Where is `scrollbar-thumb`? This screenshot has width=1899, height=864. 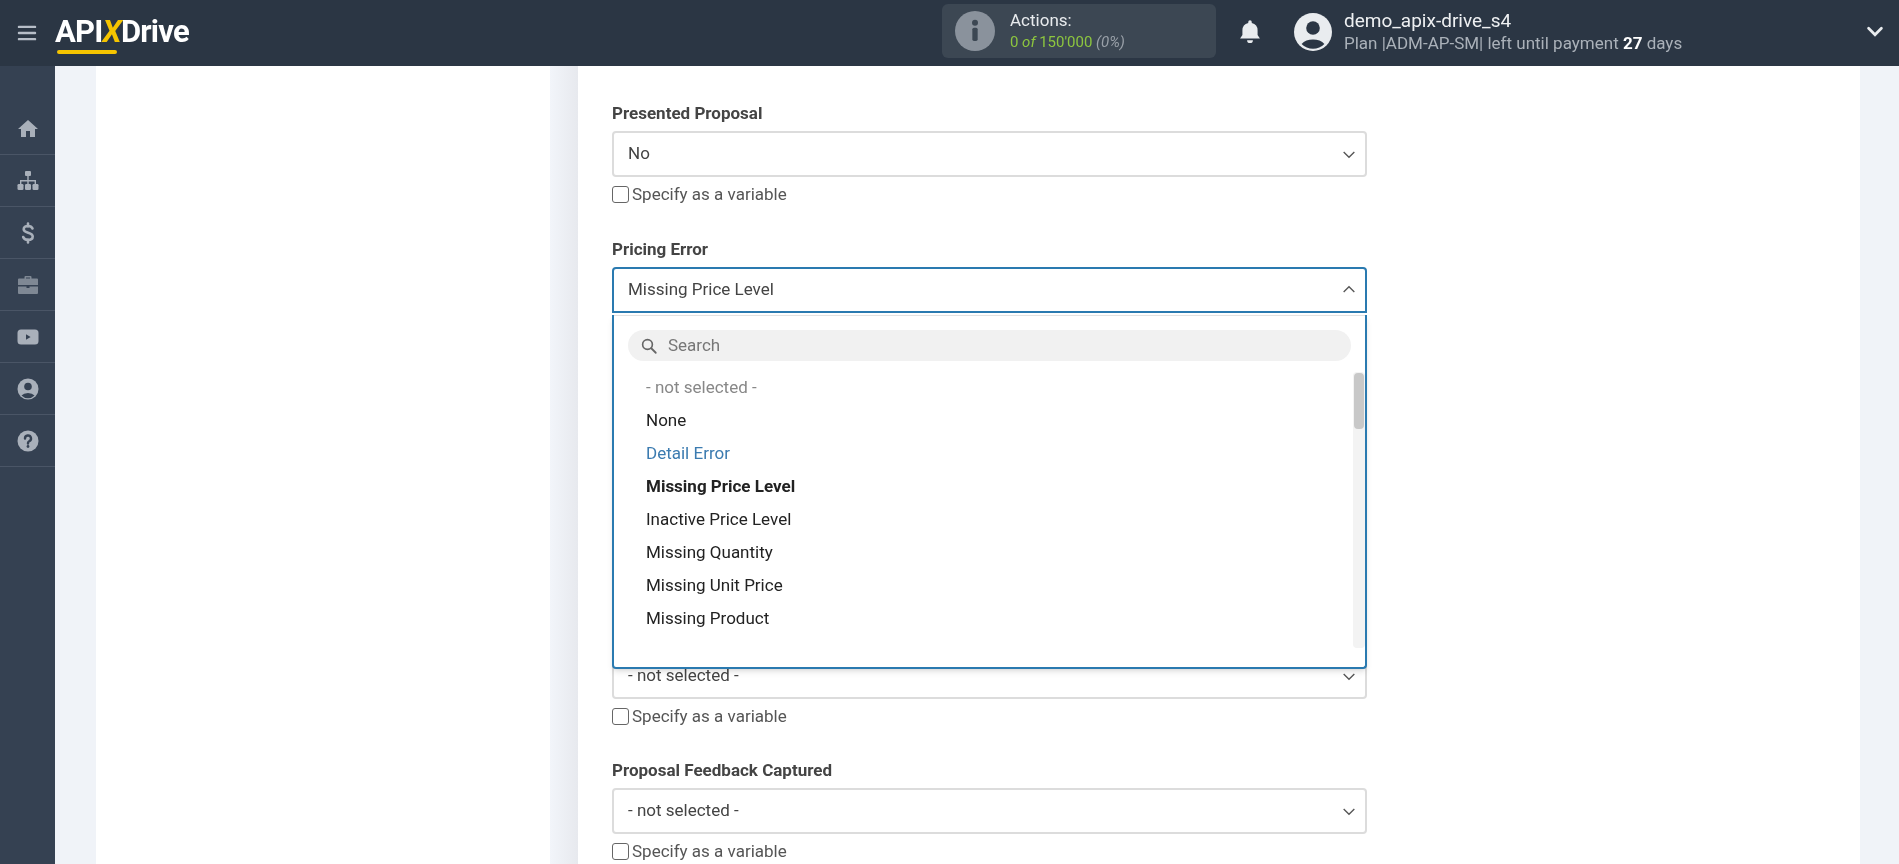
scrollbar-thumb is located at coordinates (1359, 400).